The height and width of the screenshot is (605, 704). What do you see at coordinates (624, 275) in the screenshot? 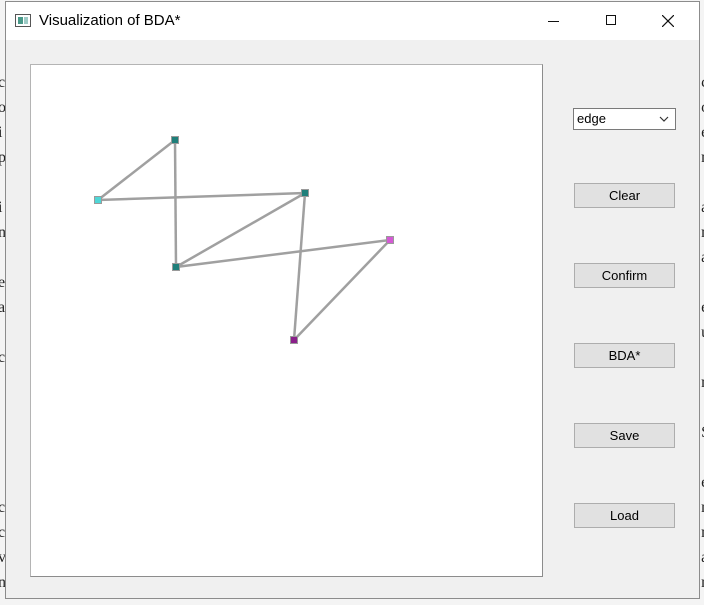
I see `confirm-button: Confirm` at bounding box center [624, 275].